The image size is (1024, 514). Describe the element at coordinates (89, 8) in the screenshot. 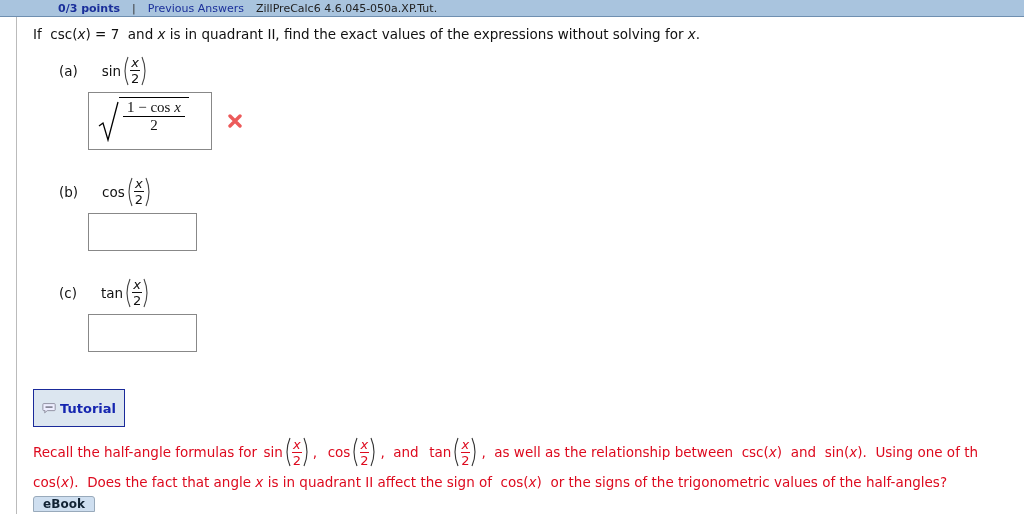

I see `score-text: 0/3 points` at that location.